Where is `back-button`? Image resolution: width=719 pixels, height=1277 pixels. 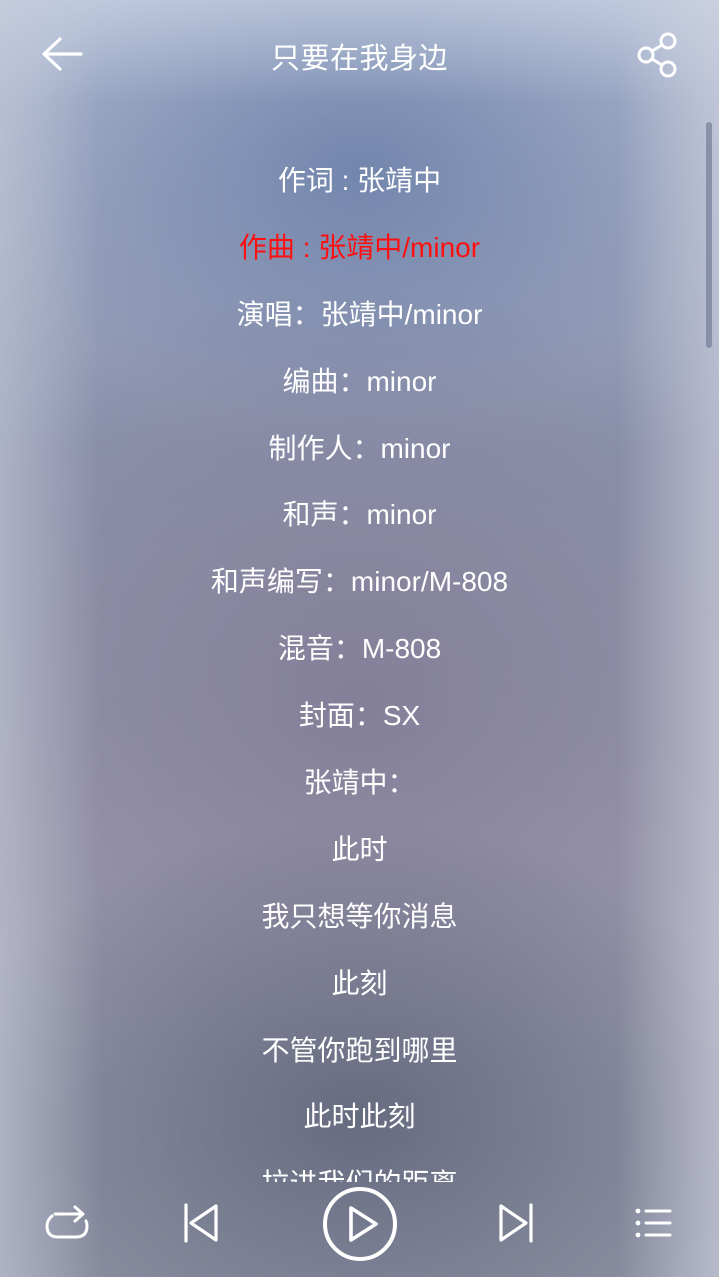
back-button is located at coordinates (63, 54).